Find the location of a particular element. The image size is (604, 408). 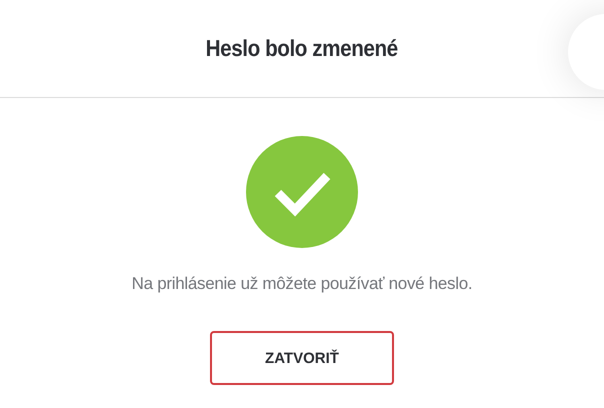

checkmark-icon is located at coordinates (302, 192).